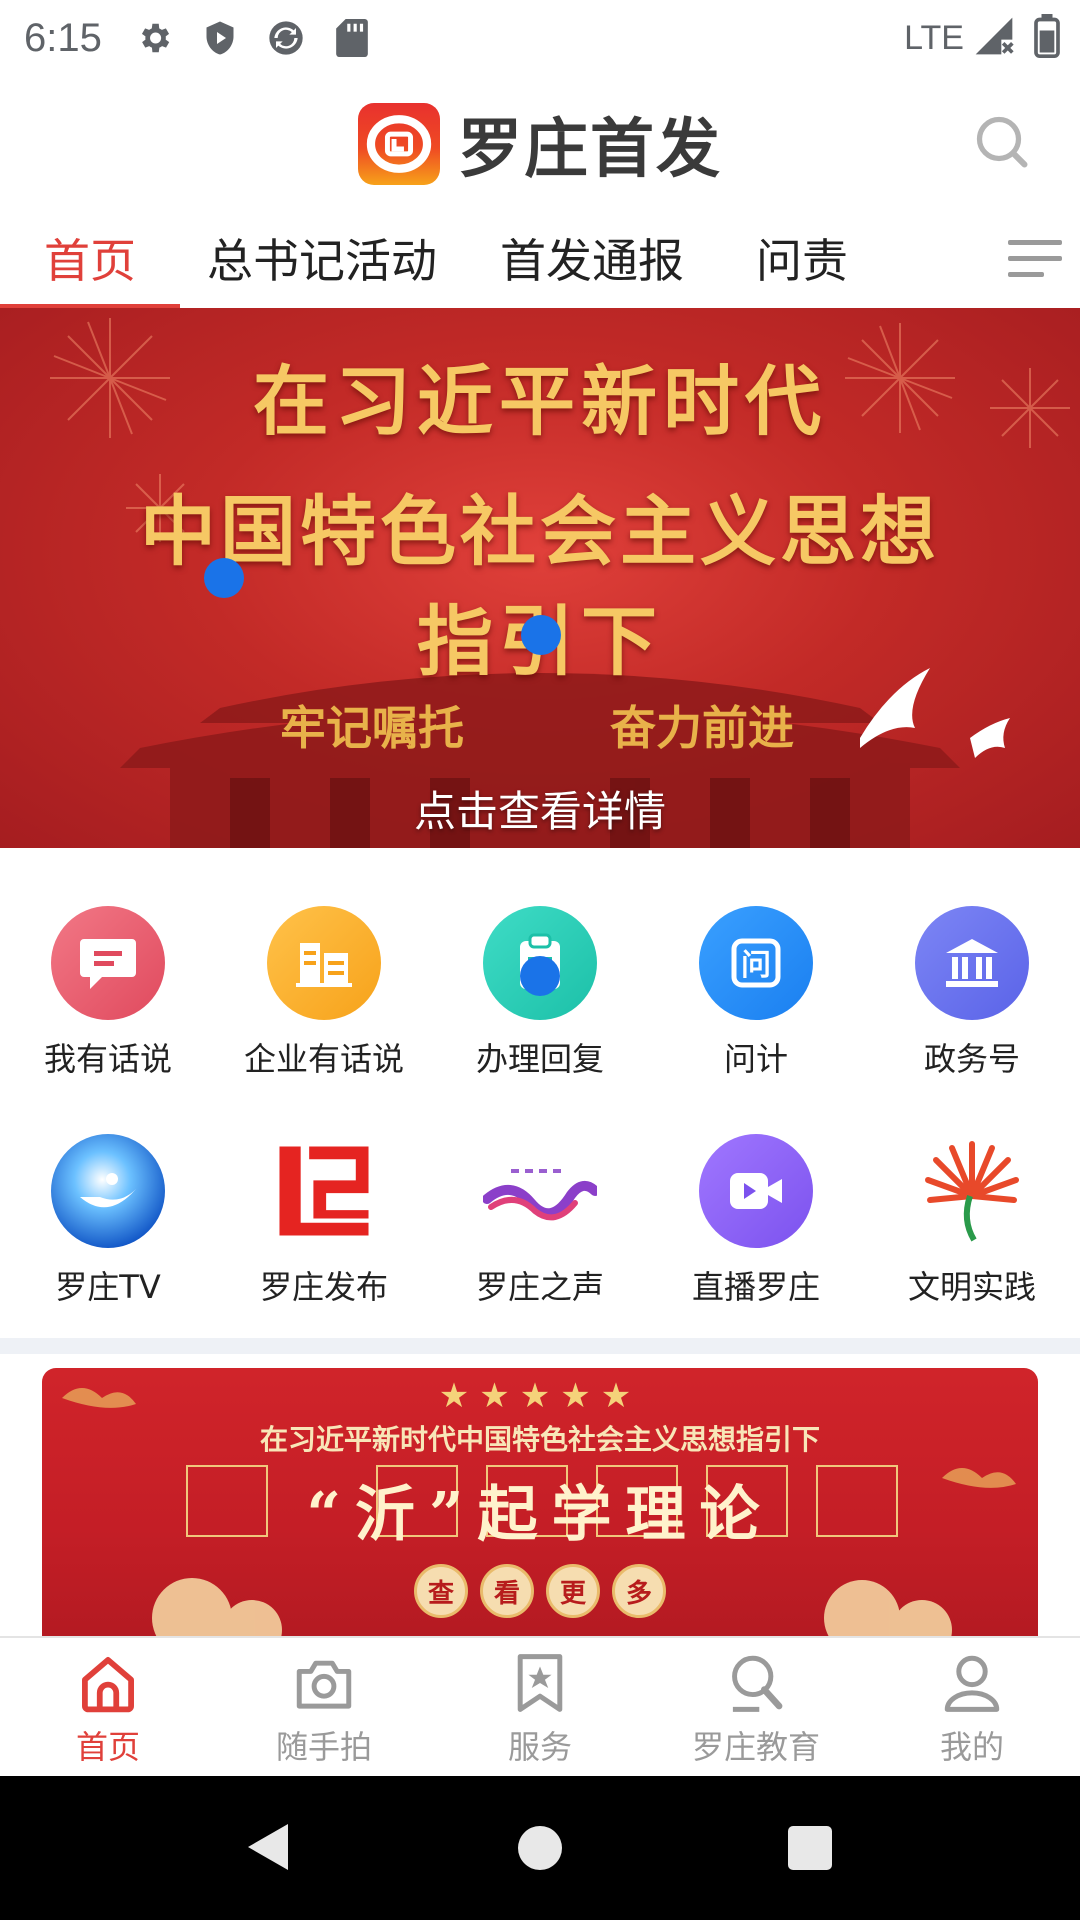 The image size is (1080, 1920). Describe the element at coordinates (220, 38) in the screenshot. I see `play-protect-icon` at that location.